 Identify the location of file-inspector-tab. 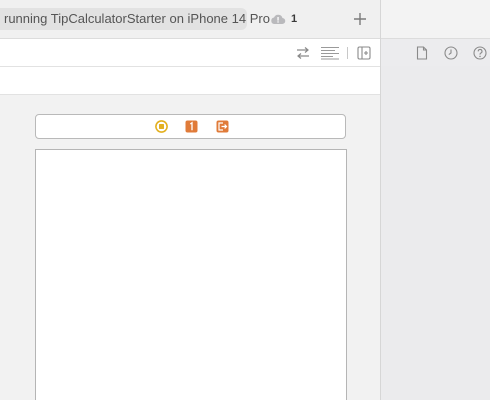
(422, 53).